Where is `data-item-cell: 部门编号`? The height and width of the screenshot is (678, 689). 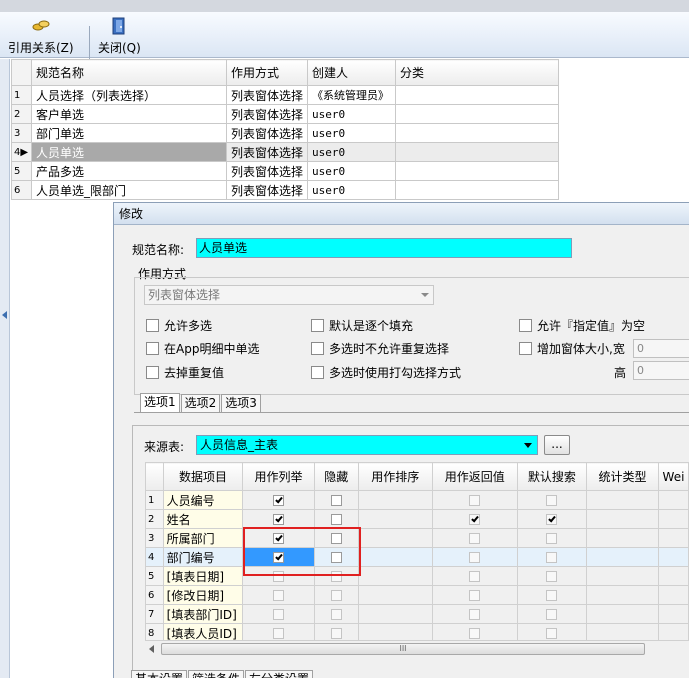
data-item-cell: 部门编号 is located at coordinates (203, 557).